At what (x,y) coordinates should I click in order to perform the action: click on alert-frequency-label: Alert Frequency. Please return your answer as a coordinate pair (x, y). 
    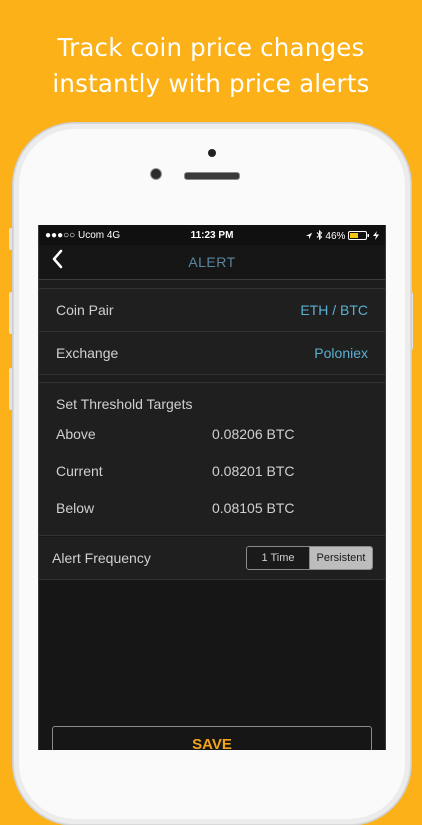
    Looking at the image, I should click on (101, 558).